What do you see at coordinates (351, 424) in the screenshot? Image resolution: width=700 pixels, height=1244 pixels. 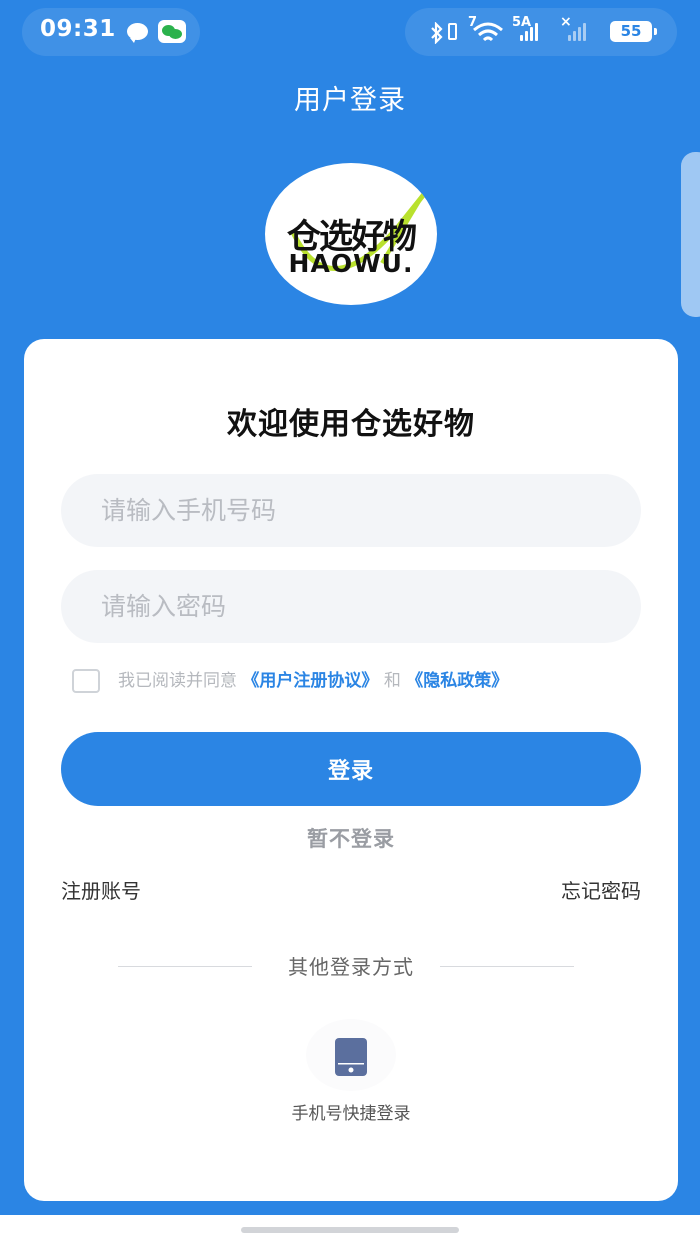 I see `welcome-title: 欢迎使用仓选好物` at bounding box center [351, 424].